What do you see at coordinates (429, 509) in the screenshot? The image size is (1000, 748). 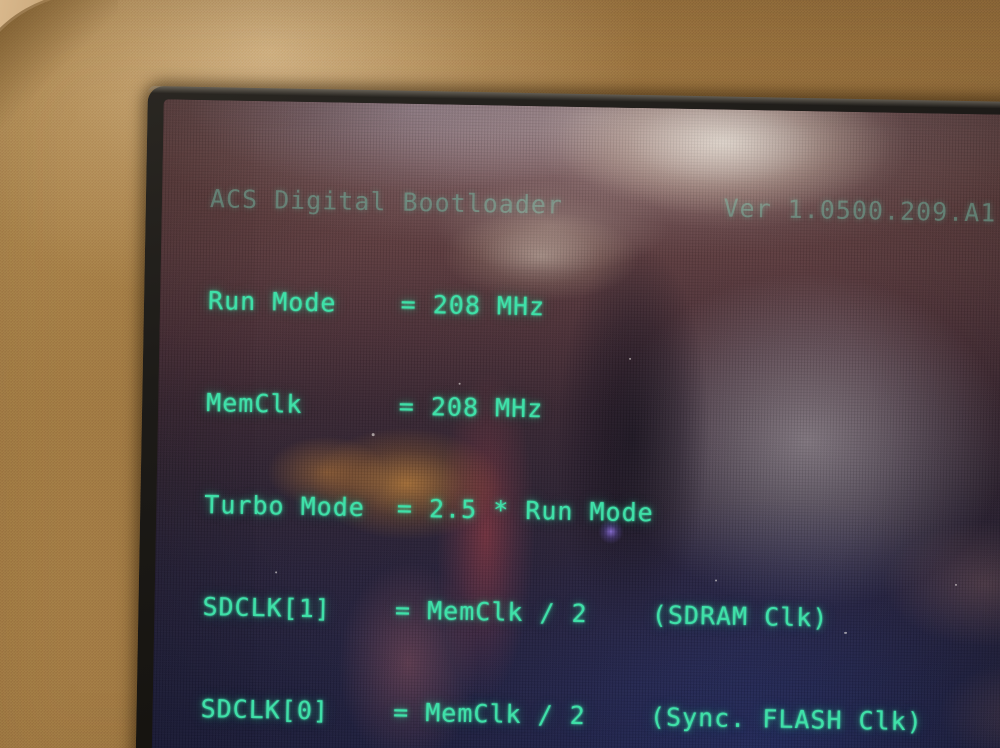 I see `console-line-turbo-mode: Turbo Mode = 2.5 * Run Mode` at bounding box center [429, 509].